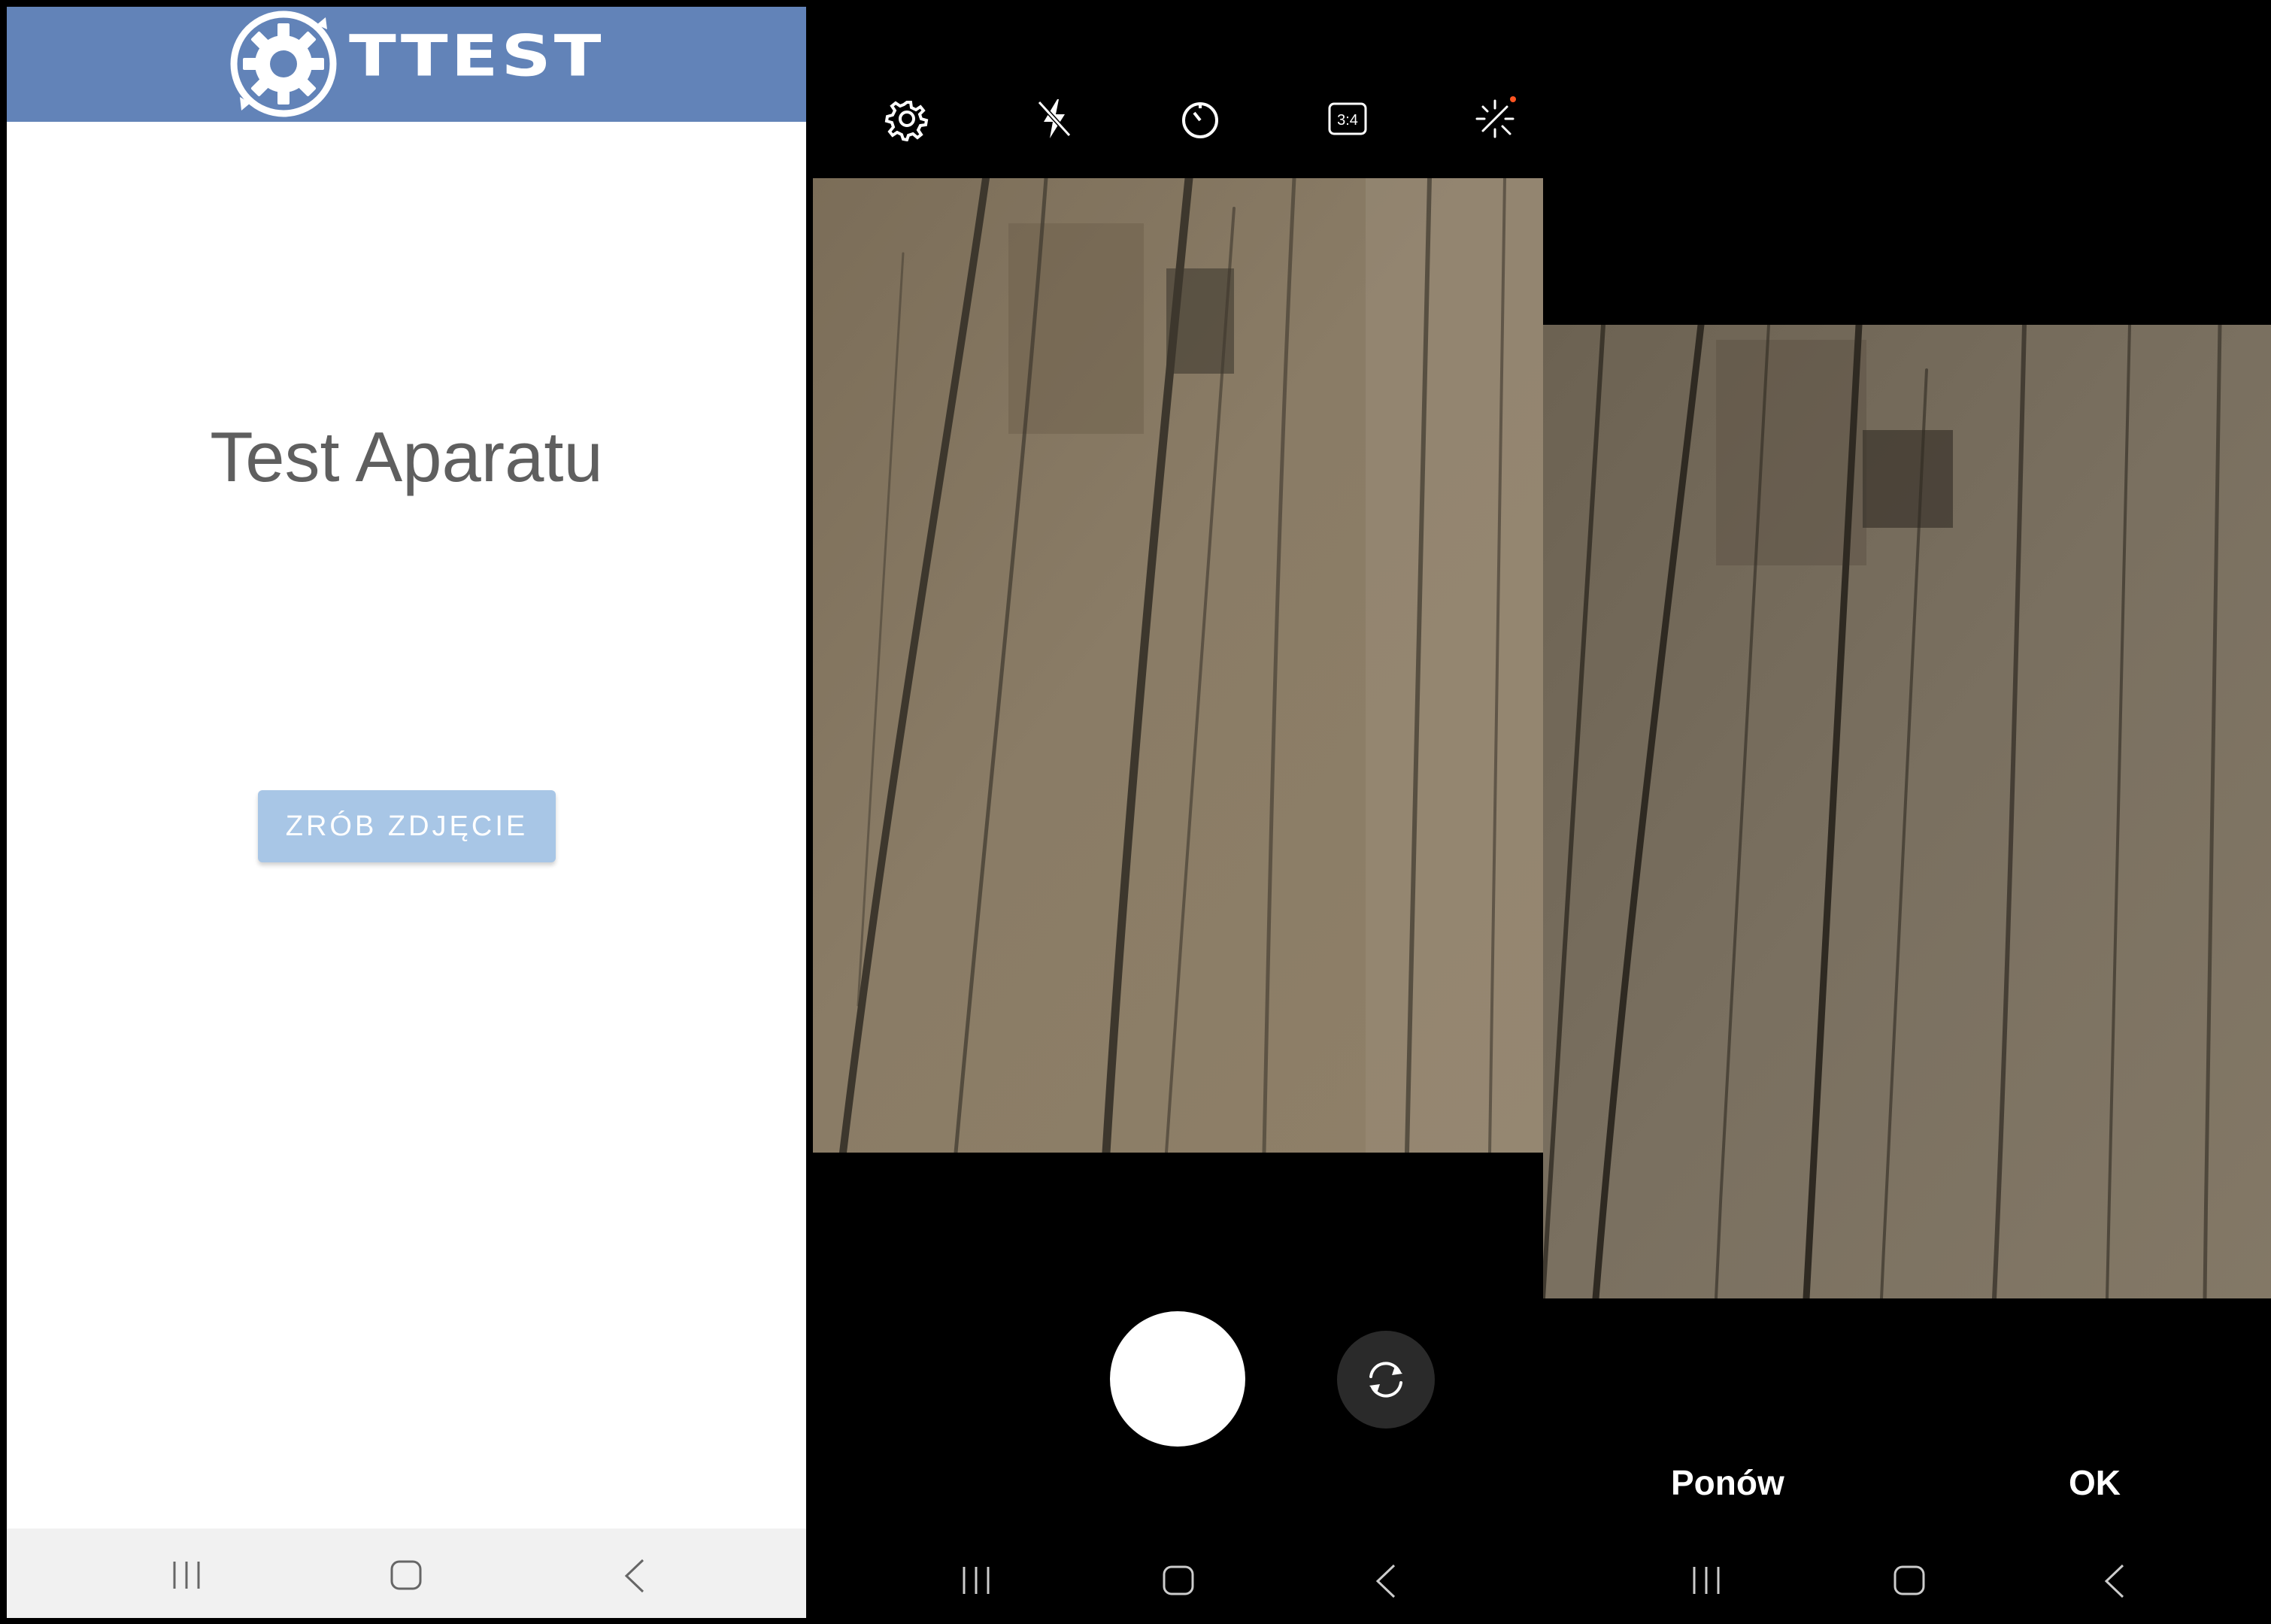 The image size is (2271, 1624). I want to click on app-header: TTEST, so click(406, 64).